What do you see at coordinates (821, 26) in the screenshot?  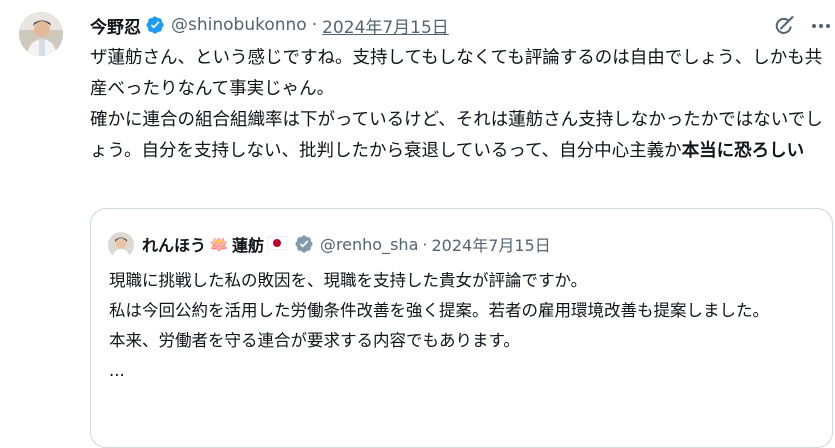 I see `more-icon` at bounding box center [821, 26].